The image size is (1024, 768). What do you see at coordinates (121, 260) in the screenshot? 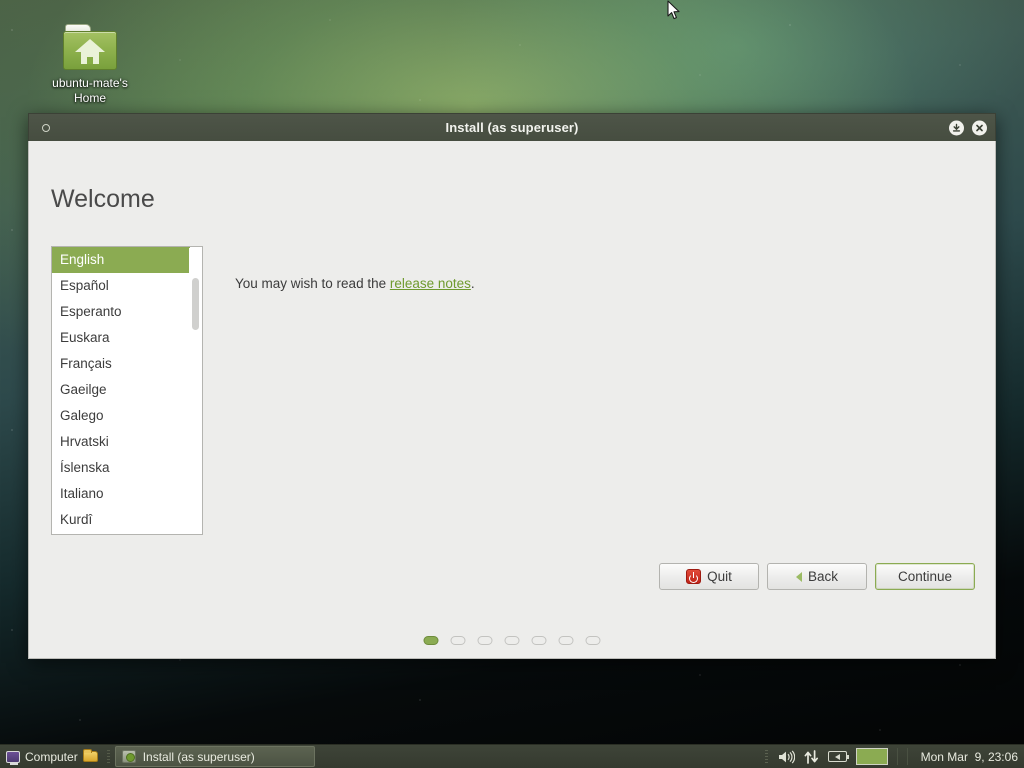
I see `language-item: English` at bounding box center [121, 260].